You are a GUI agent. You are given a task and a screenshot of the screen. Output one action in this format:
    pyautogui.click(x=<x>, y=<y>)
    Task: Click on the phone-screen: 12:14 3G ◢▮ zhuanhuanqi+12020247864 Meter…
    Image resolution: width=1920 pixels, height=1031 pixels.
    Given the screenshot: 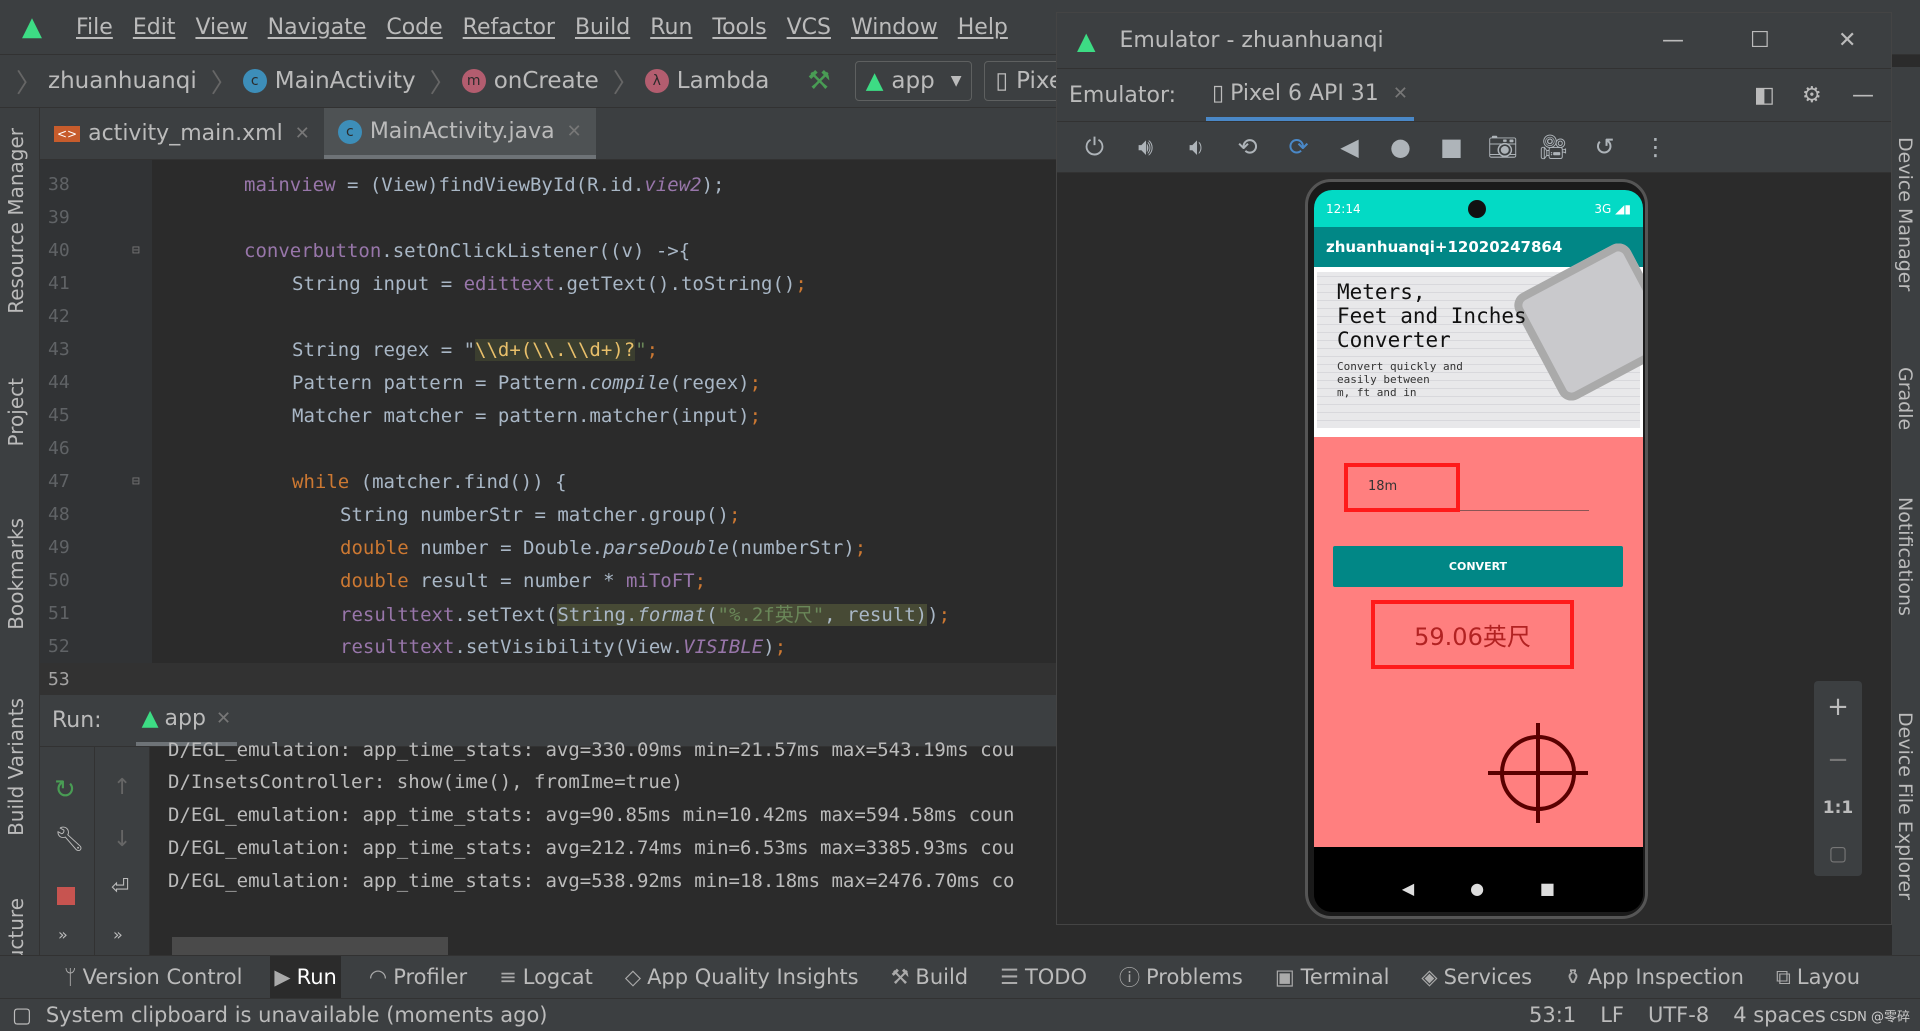 What is the action you would take?
    pyautogui.click(x=1478, y=551)
    